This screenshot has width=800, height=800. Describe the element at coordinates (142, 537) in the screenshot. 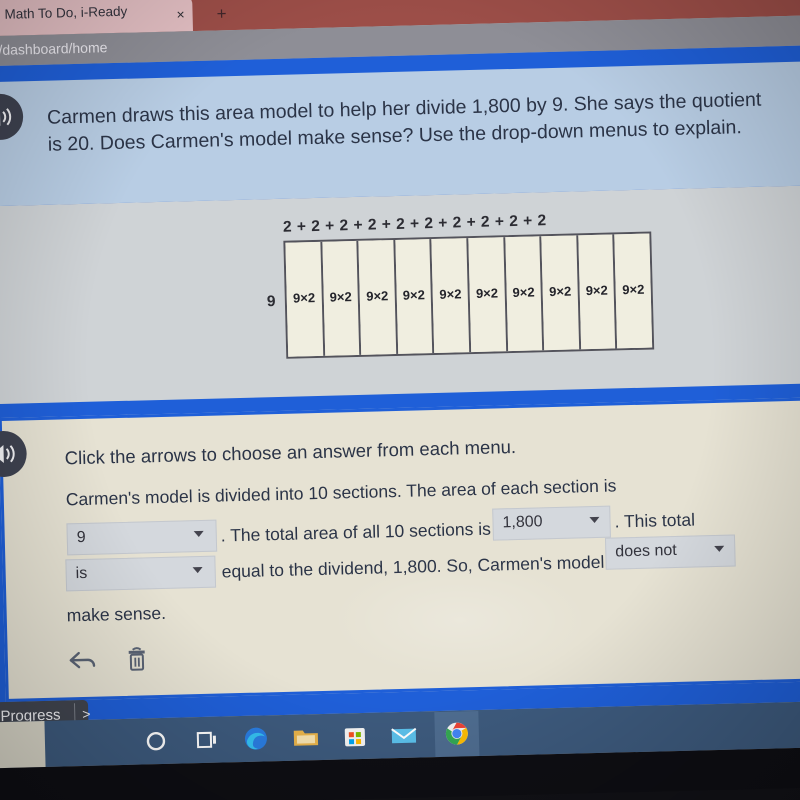

I see `dropdown-area-of-each-section: 9` at that location.